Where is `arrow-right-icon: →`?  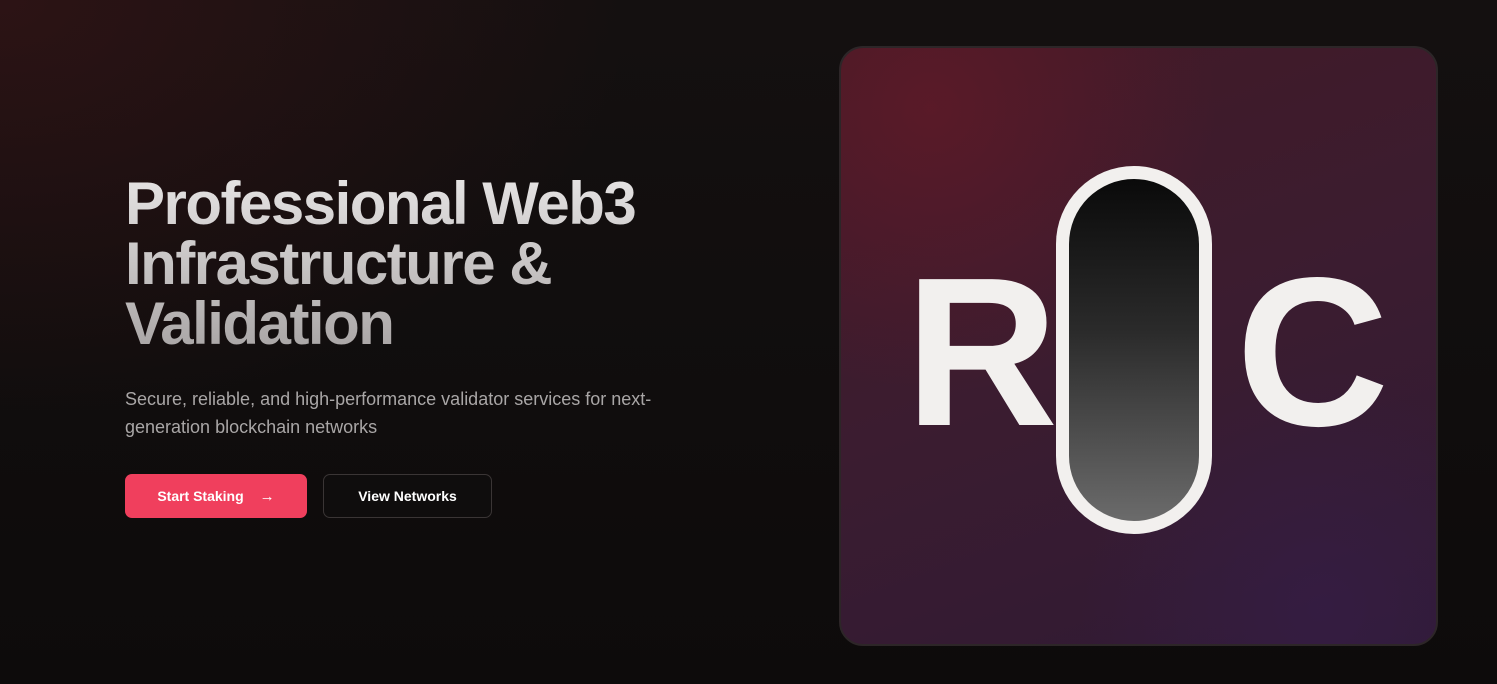
arrow-right-icon: → is located at coordinates (267, 496).